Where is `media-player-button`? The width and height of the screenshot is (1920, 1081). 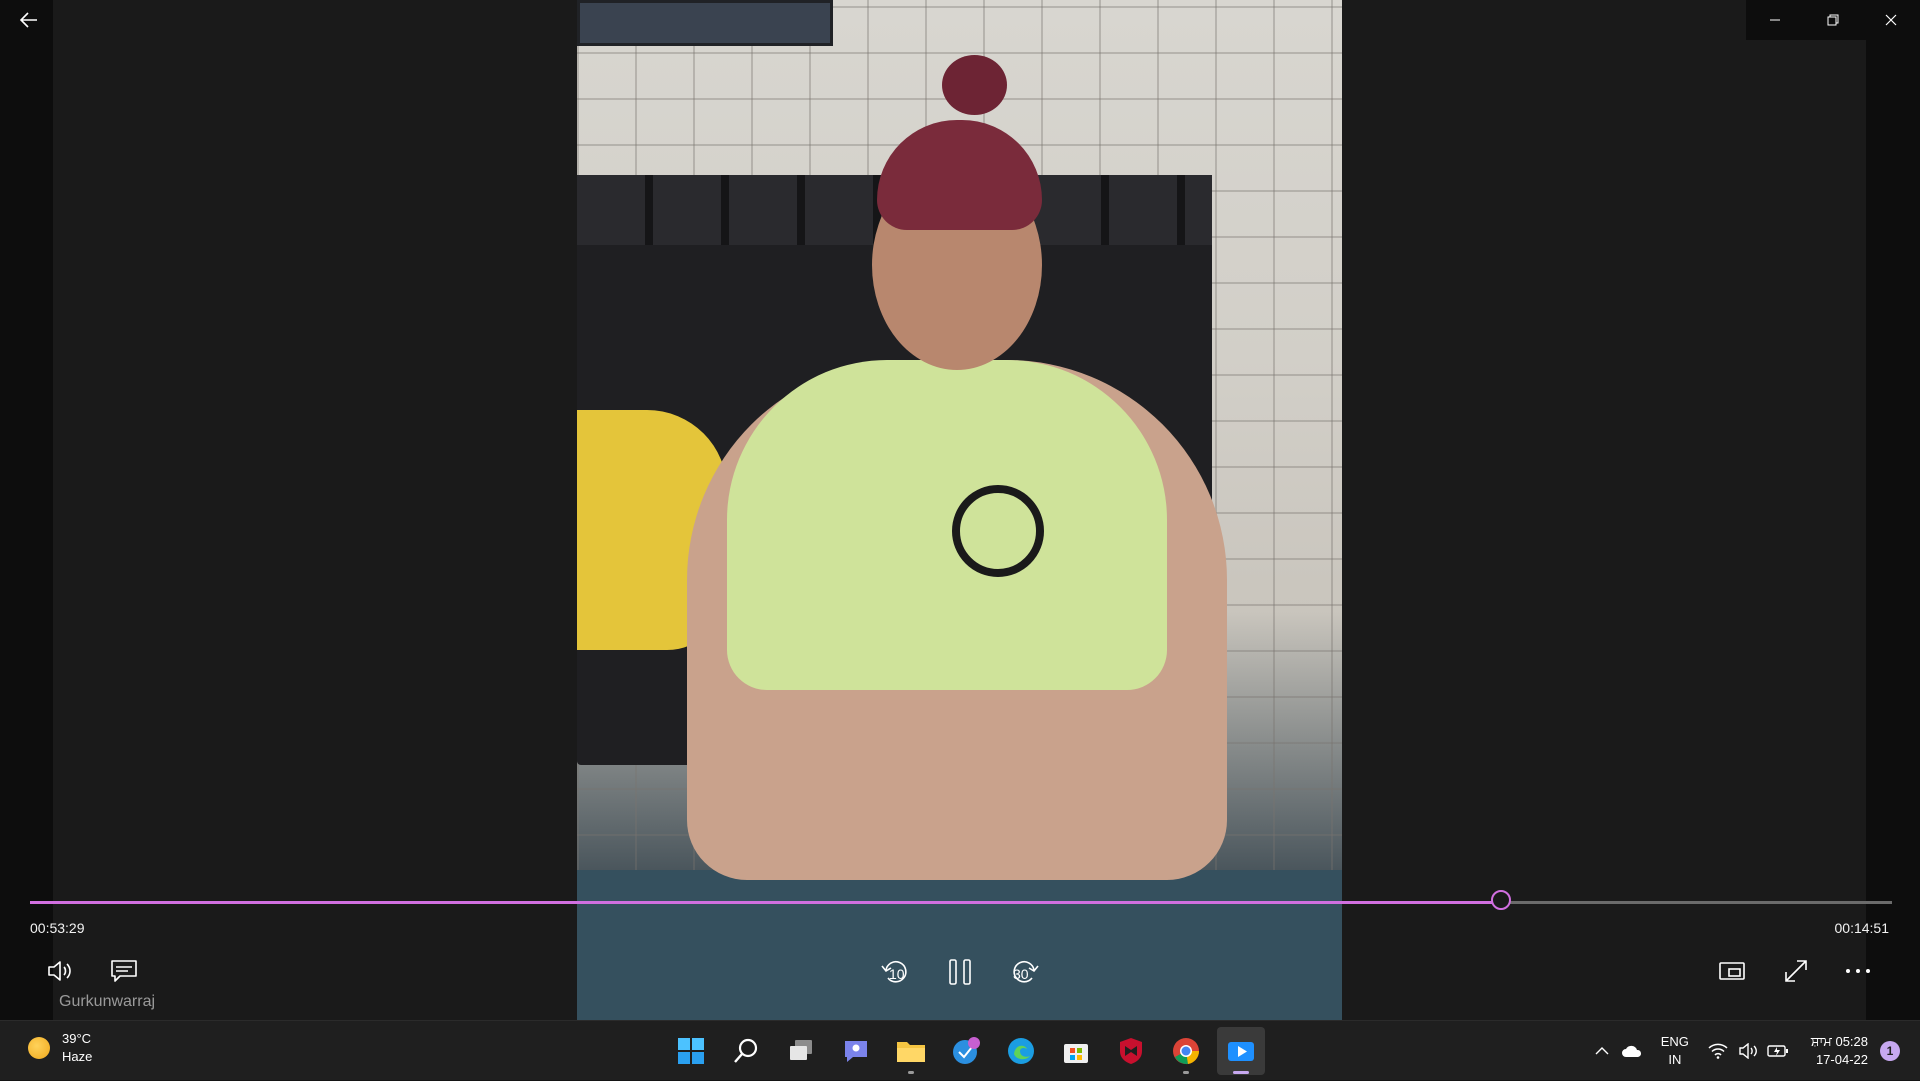
media-player-button is located at coordinates (1241, 1051).